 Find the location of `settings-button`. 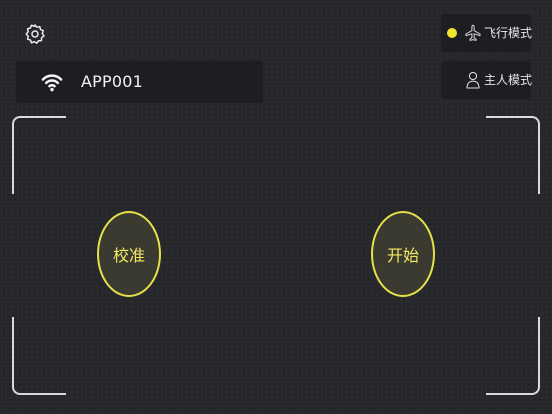

settings-button is located at coordinates (35, 34).